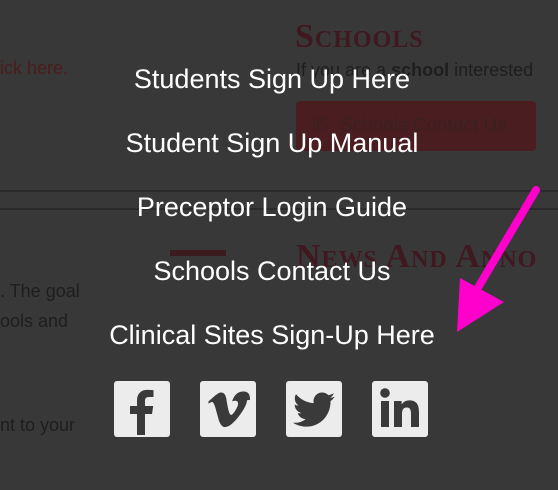 Image resolution: width=558 pixels, height=490 pixels. What do you see at coordinates (272, 143) in the screenshot?
I see `menu-item-student-sign-up-manual: Student Sign Up Manual` at bounding box center [272, 143].